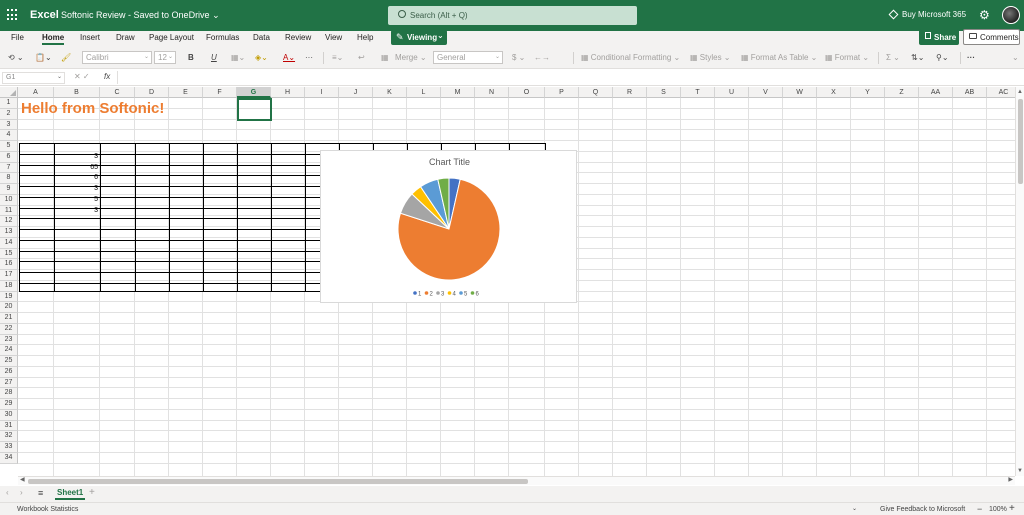 Image resolution: width=1024 pixels, height=515 pixels. What do you see at coordinates (854, 508) in the screenshot?
I see `chevron-down-icon: ⌄` at bounding box center [854, 508].